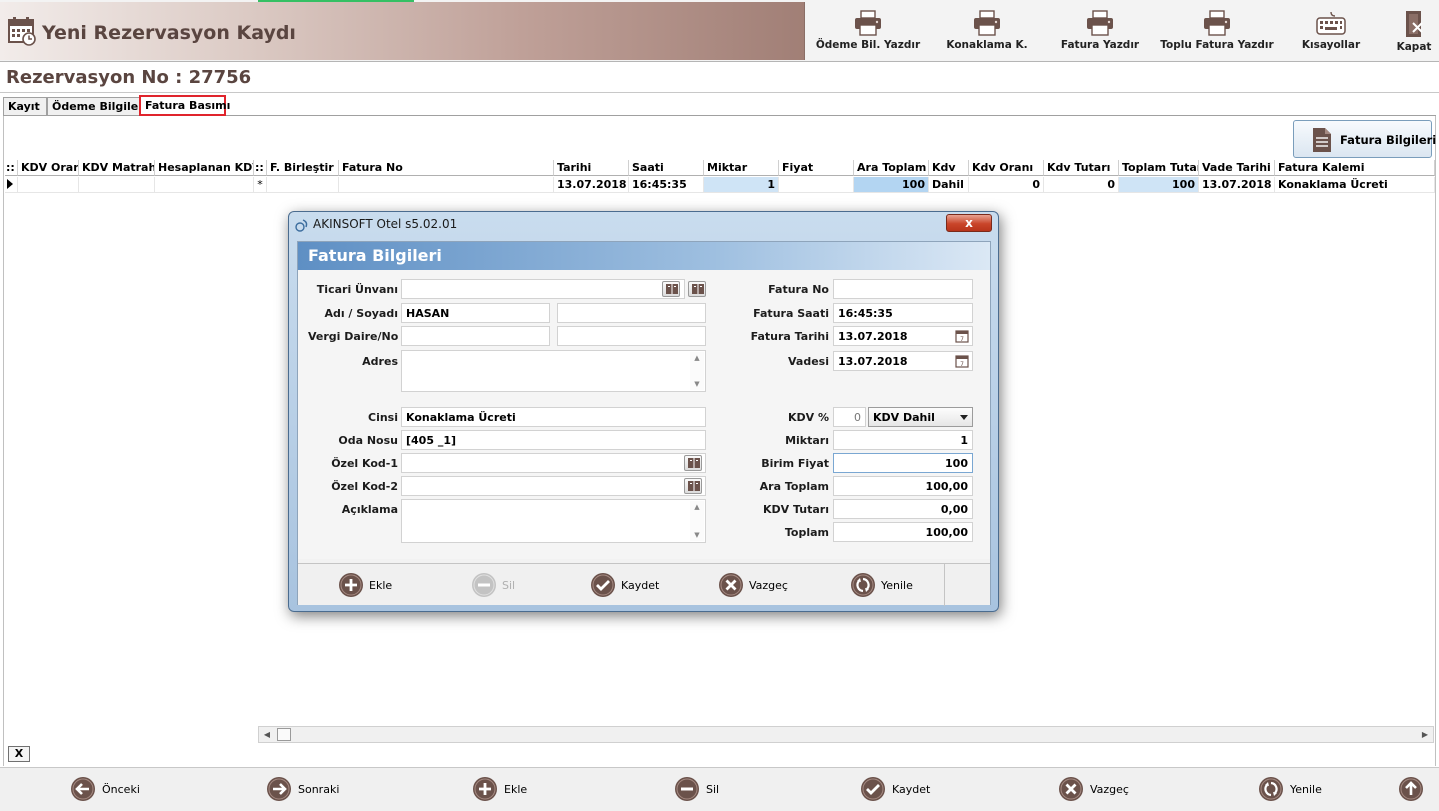  Describe the element at coordinates (891, 168) in the screenshot. I see `col-ara-toplam: Ara Toplam` at that location.